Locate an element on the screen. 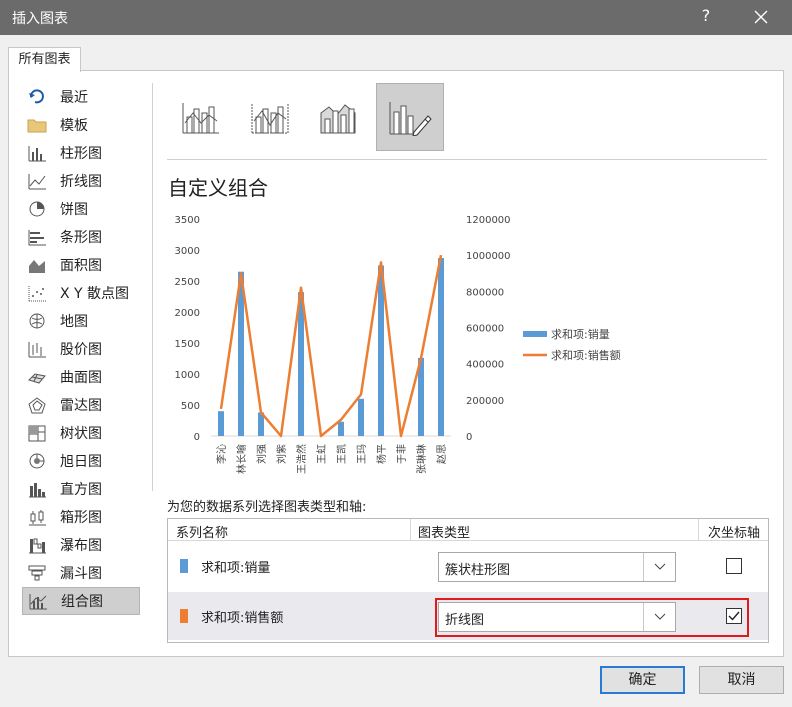 The width and height of the screenshot is (792, 707). x-tick-label: 王浩然 is located at coordinates (301, 459).